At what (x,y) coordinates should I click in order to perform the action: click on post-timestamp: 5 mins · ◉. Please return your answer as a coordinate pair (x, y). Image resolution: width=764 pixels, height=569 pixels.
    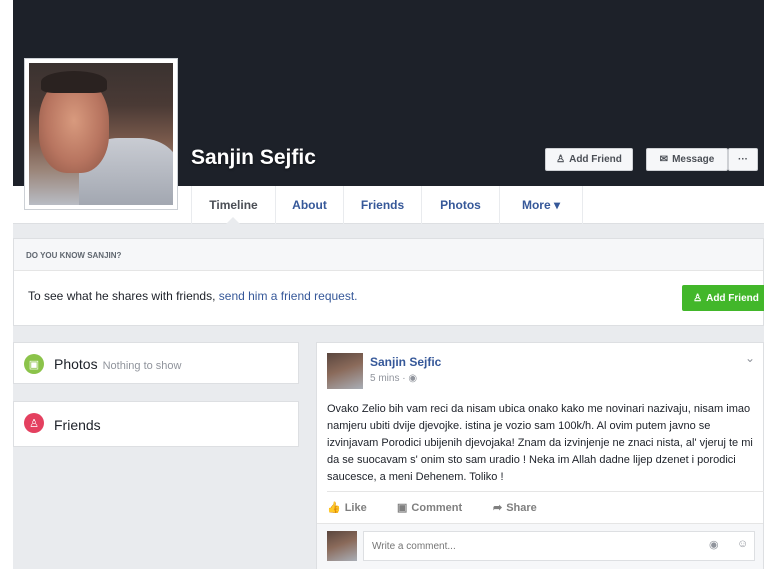
    Looking at the image, I should click on (393, 378).